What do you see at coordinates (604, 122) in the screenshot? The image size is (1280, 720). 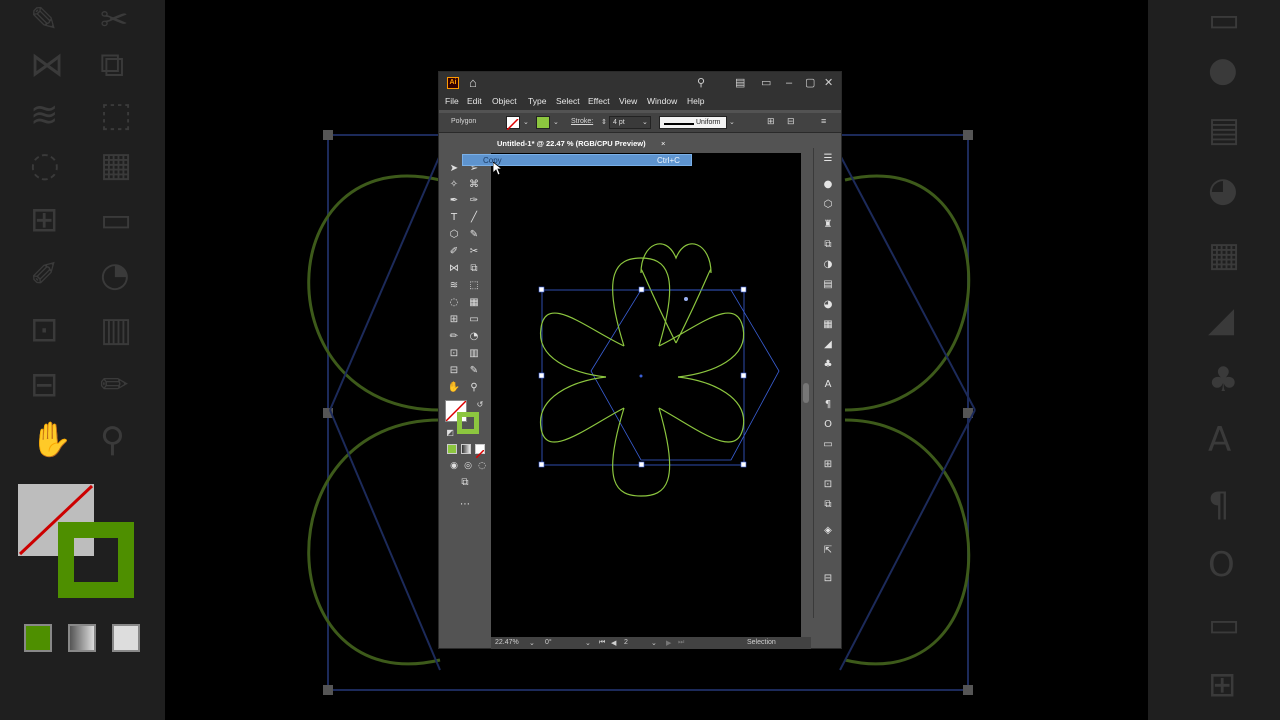 I see `stroke-stepper-icon: ⇕` at bounding box center [604, 122].